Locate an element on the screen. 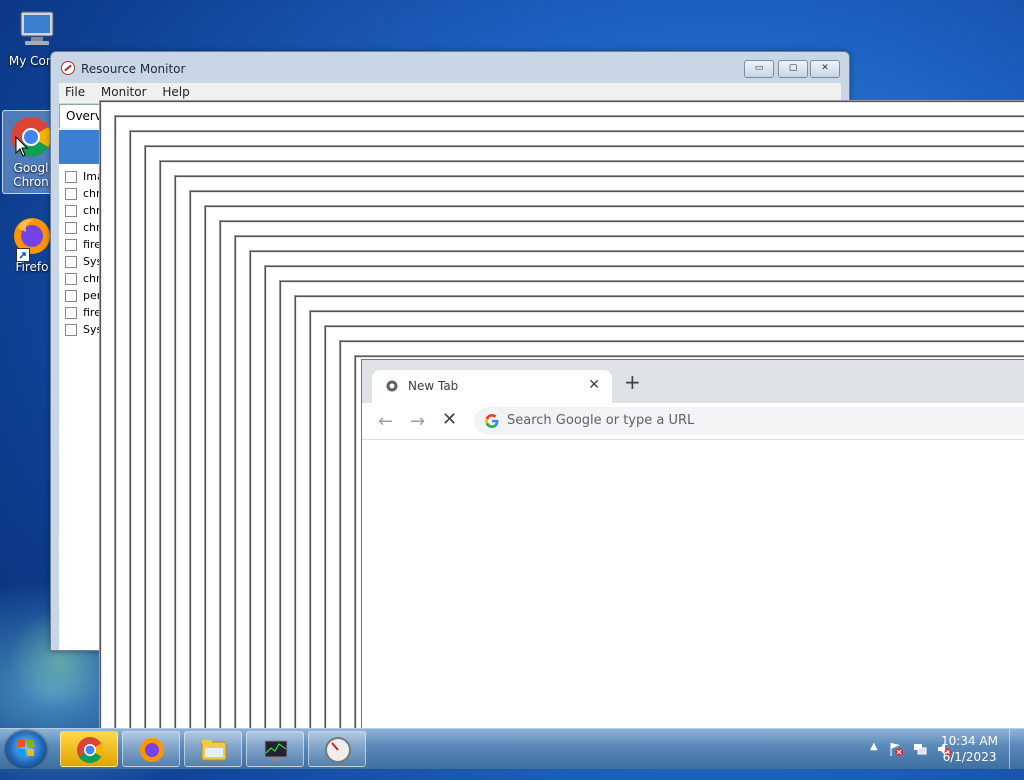 The height and width of the screenshot is (780, 1024). clock: 10:34 AM 6/1/2023 is located at coordinates (969, 749).